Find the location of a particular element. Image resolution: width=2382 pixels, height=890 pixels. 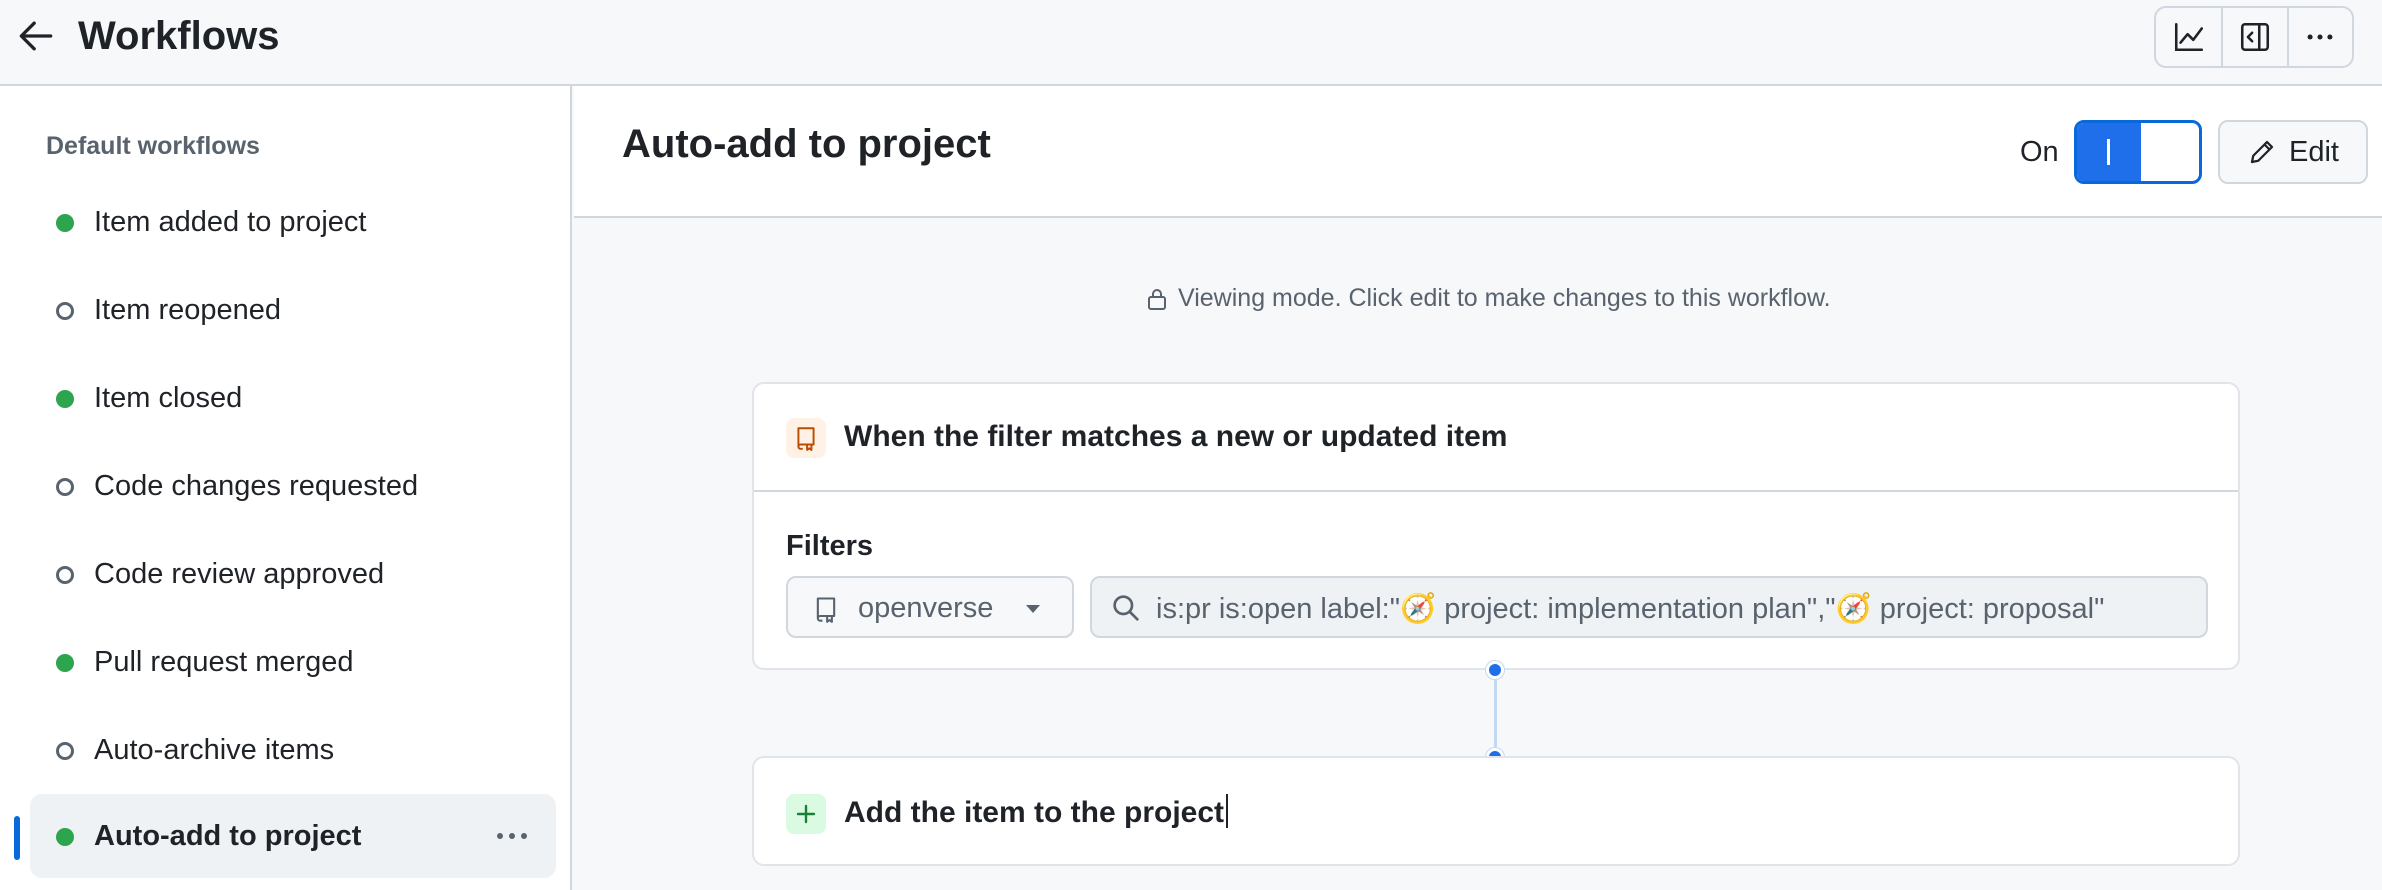

workflow-connector is located at coordinates (1495, 714).